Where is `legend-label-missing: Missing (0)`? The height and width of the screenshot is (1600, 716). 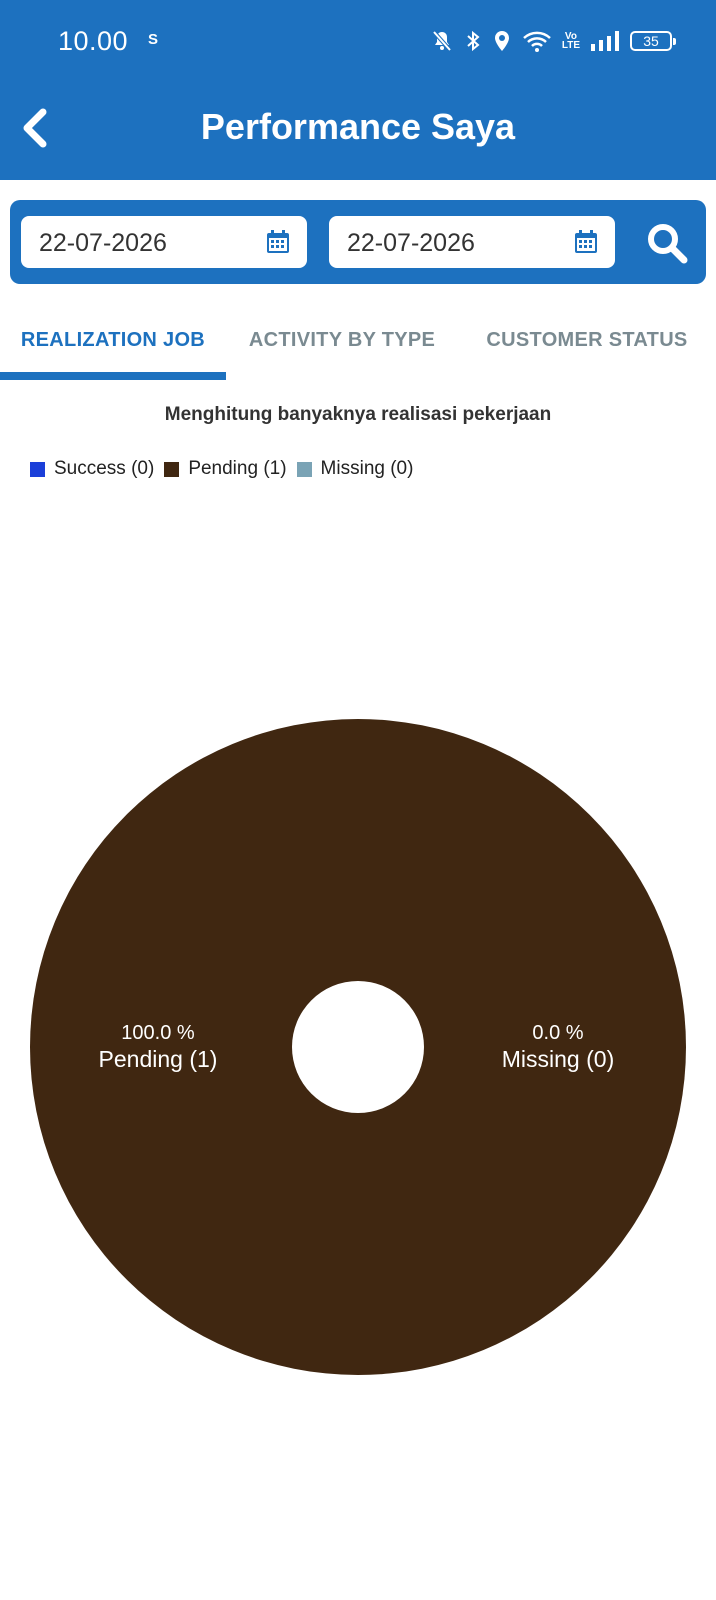 legend-label-missing: Missing (0) is located at coordinates (367, 468).